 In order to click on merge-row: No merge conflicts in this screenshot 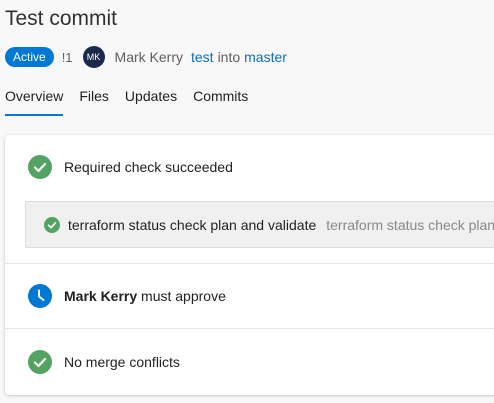, I will do `click(104, 362)`.